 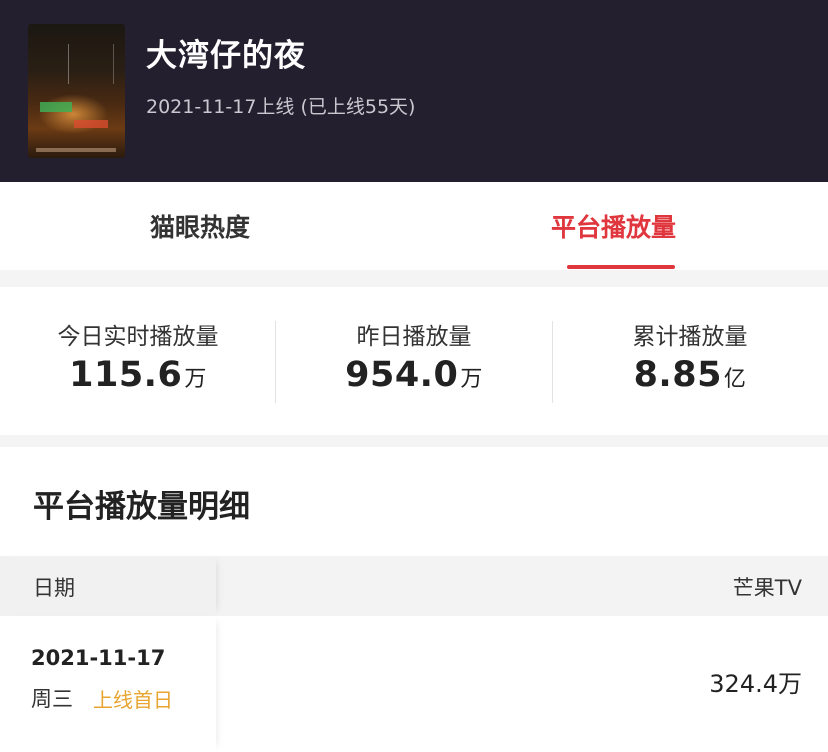 I want to click on row-date: 2021-11-17, so click(x=98, y=658).